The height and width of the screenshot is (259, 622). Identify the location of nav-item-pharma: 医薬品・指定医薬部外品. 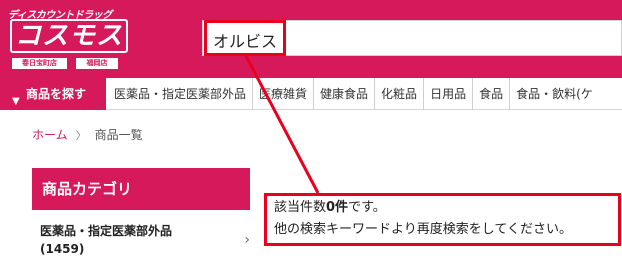
(179, 94).